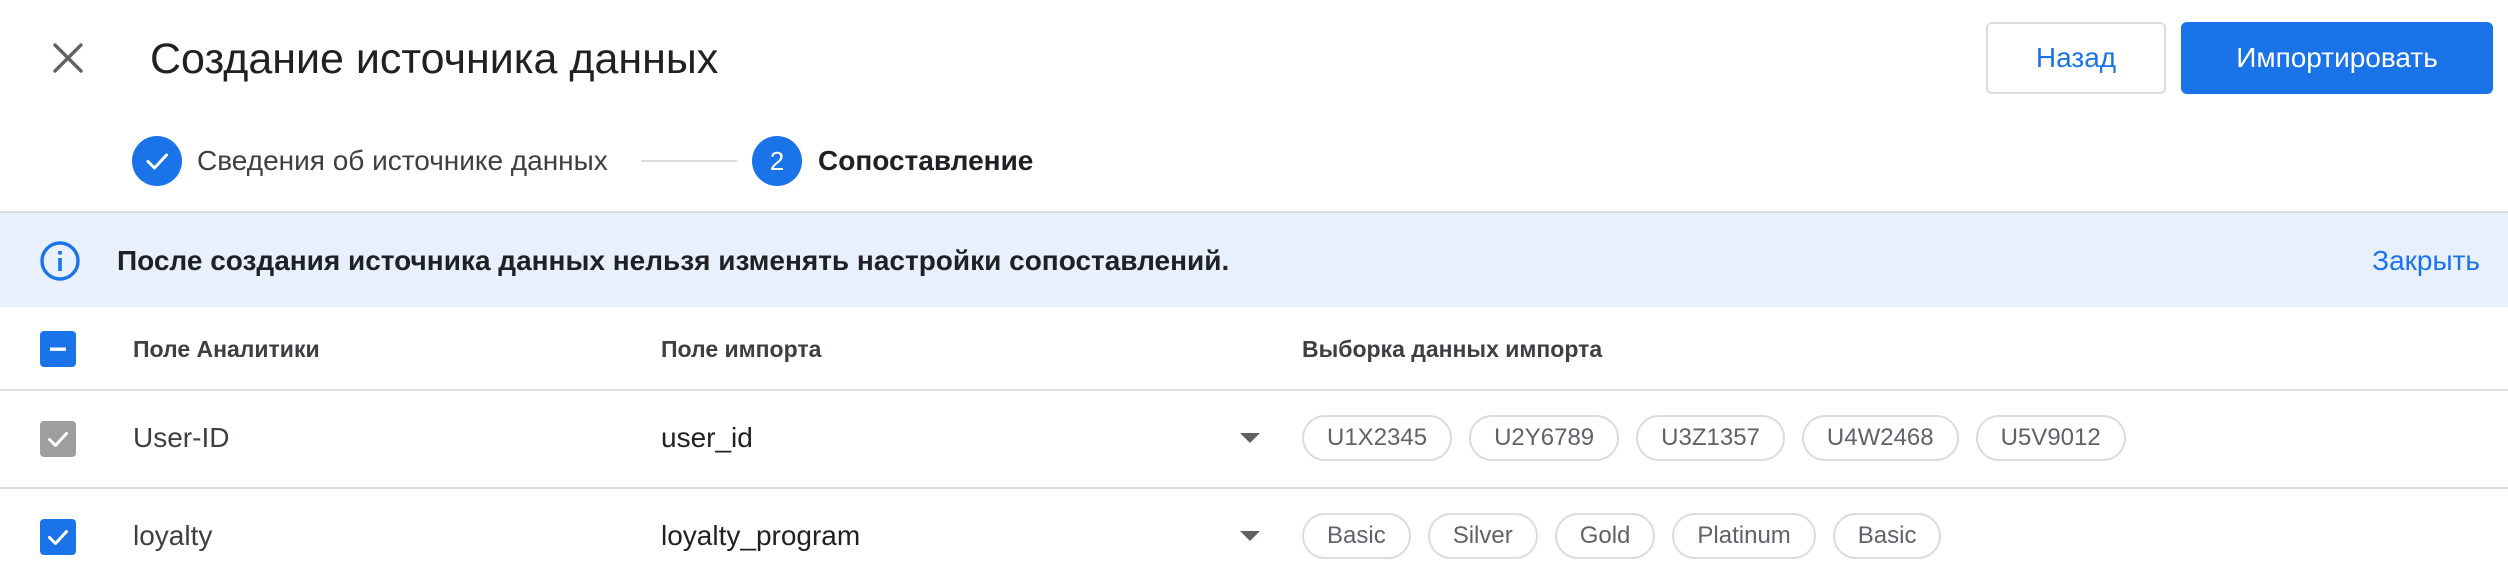 The image size is (2508, 586). I want to click on indeterminate-icon, so click(58, 349).